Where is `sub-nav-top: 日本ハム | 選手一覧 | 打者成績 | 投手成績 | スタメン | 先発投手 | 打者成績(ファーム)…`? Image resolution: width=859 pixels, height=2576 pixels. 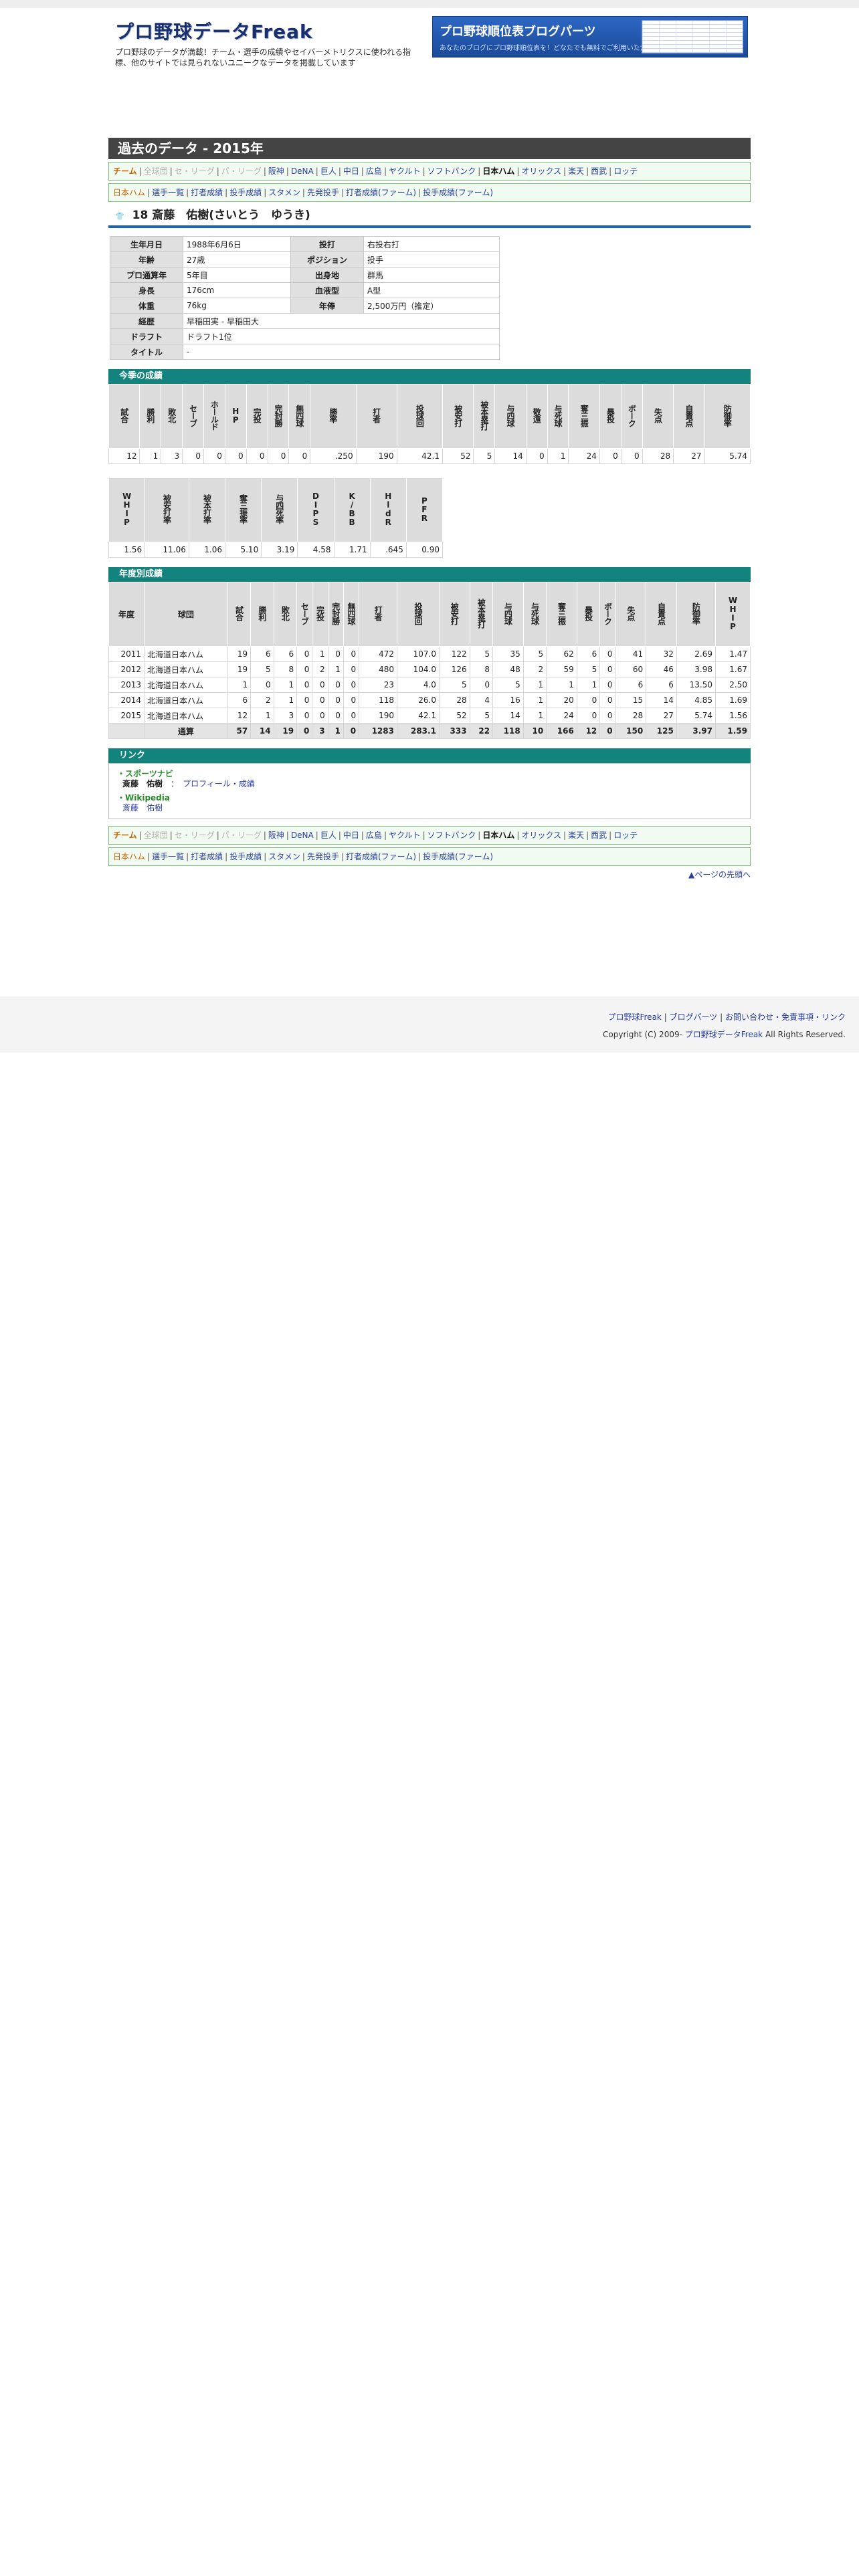 sub-nav-top: 日本ハム | 選手一覧 | 打者成績 | 投手成績 | スタメン | 先発投手 | 打者成績(ファーム)… is located at coordinates (429, 193).